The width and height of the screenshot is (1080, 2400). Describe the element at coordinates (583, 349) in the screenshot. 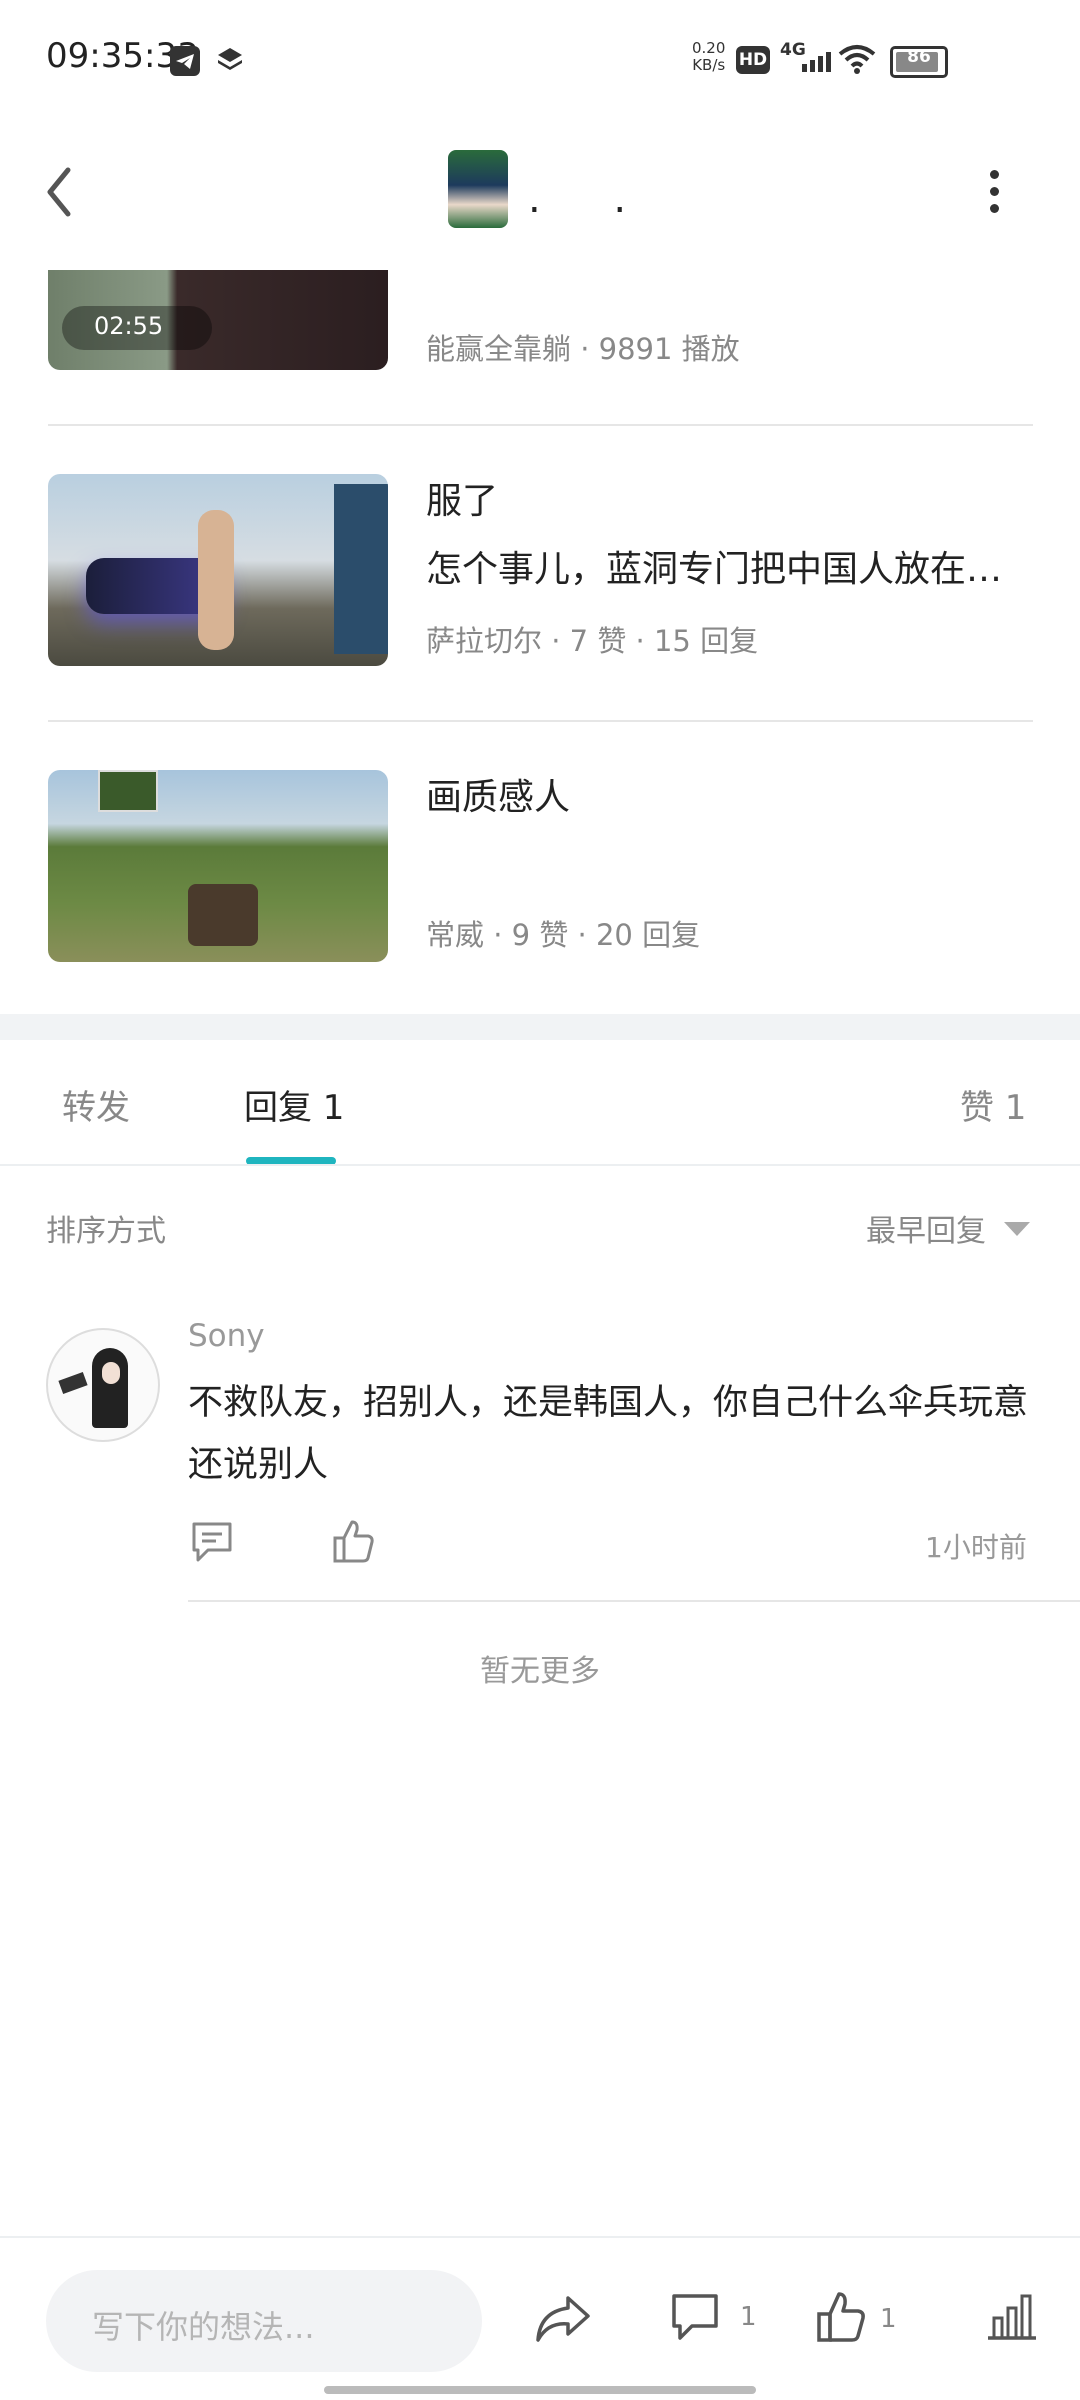

I see `feed-item-meta: 能赢全靠躺 · 9891 播放` at that location.